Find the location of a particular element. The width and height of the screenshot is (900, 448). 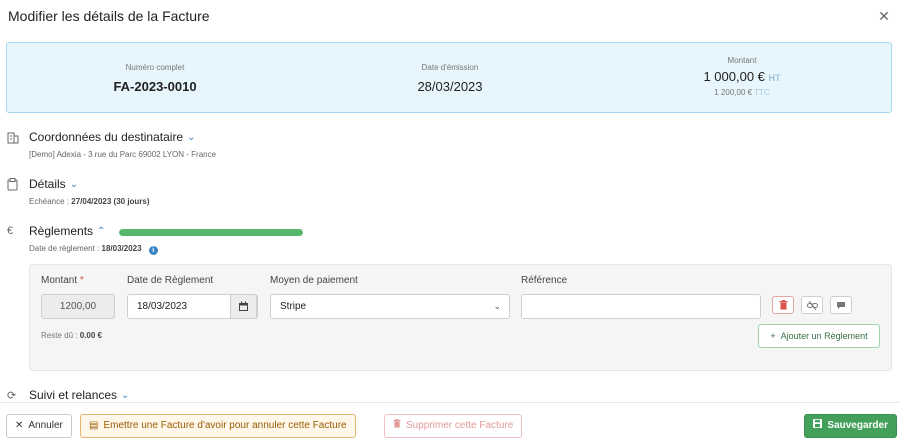

suivi-toggle: Suivi et relances ⌄ is located at coordinates (80, 395).